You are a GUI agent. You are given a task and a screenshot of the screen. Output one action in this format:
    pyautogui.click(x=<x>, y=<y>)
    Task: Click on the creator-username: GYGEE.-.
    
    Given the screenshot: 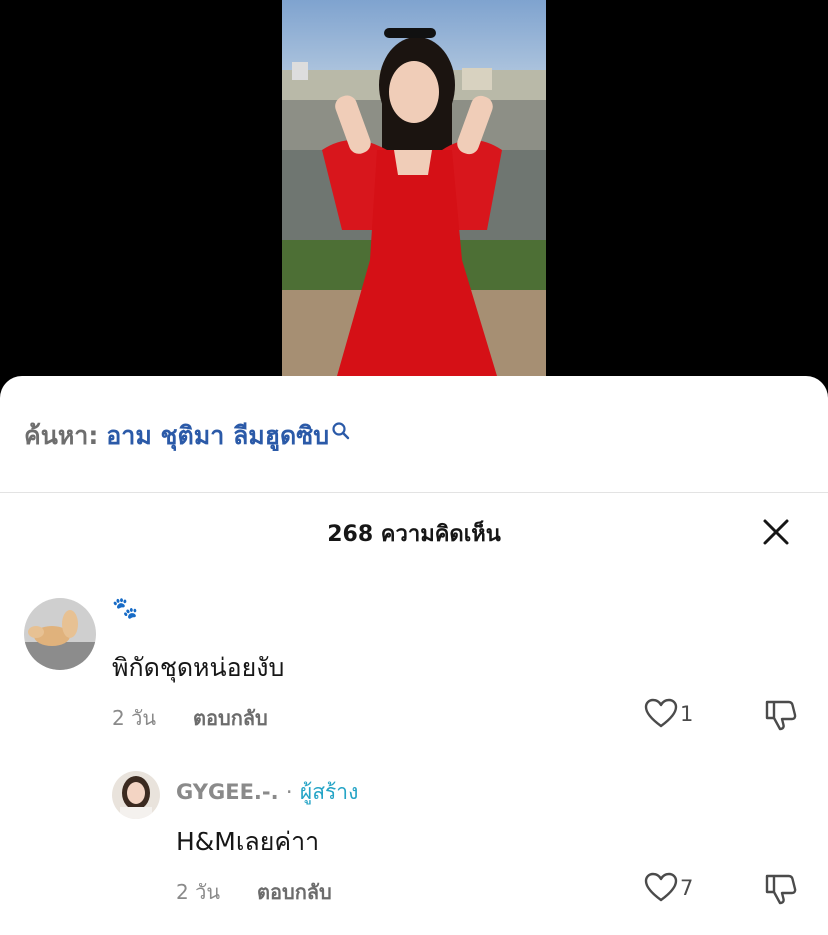 What is the action you would take?
    pyautogui.click(x=227, y=792)
    